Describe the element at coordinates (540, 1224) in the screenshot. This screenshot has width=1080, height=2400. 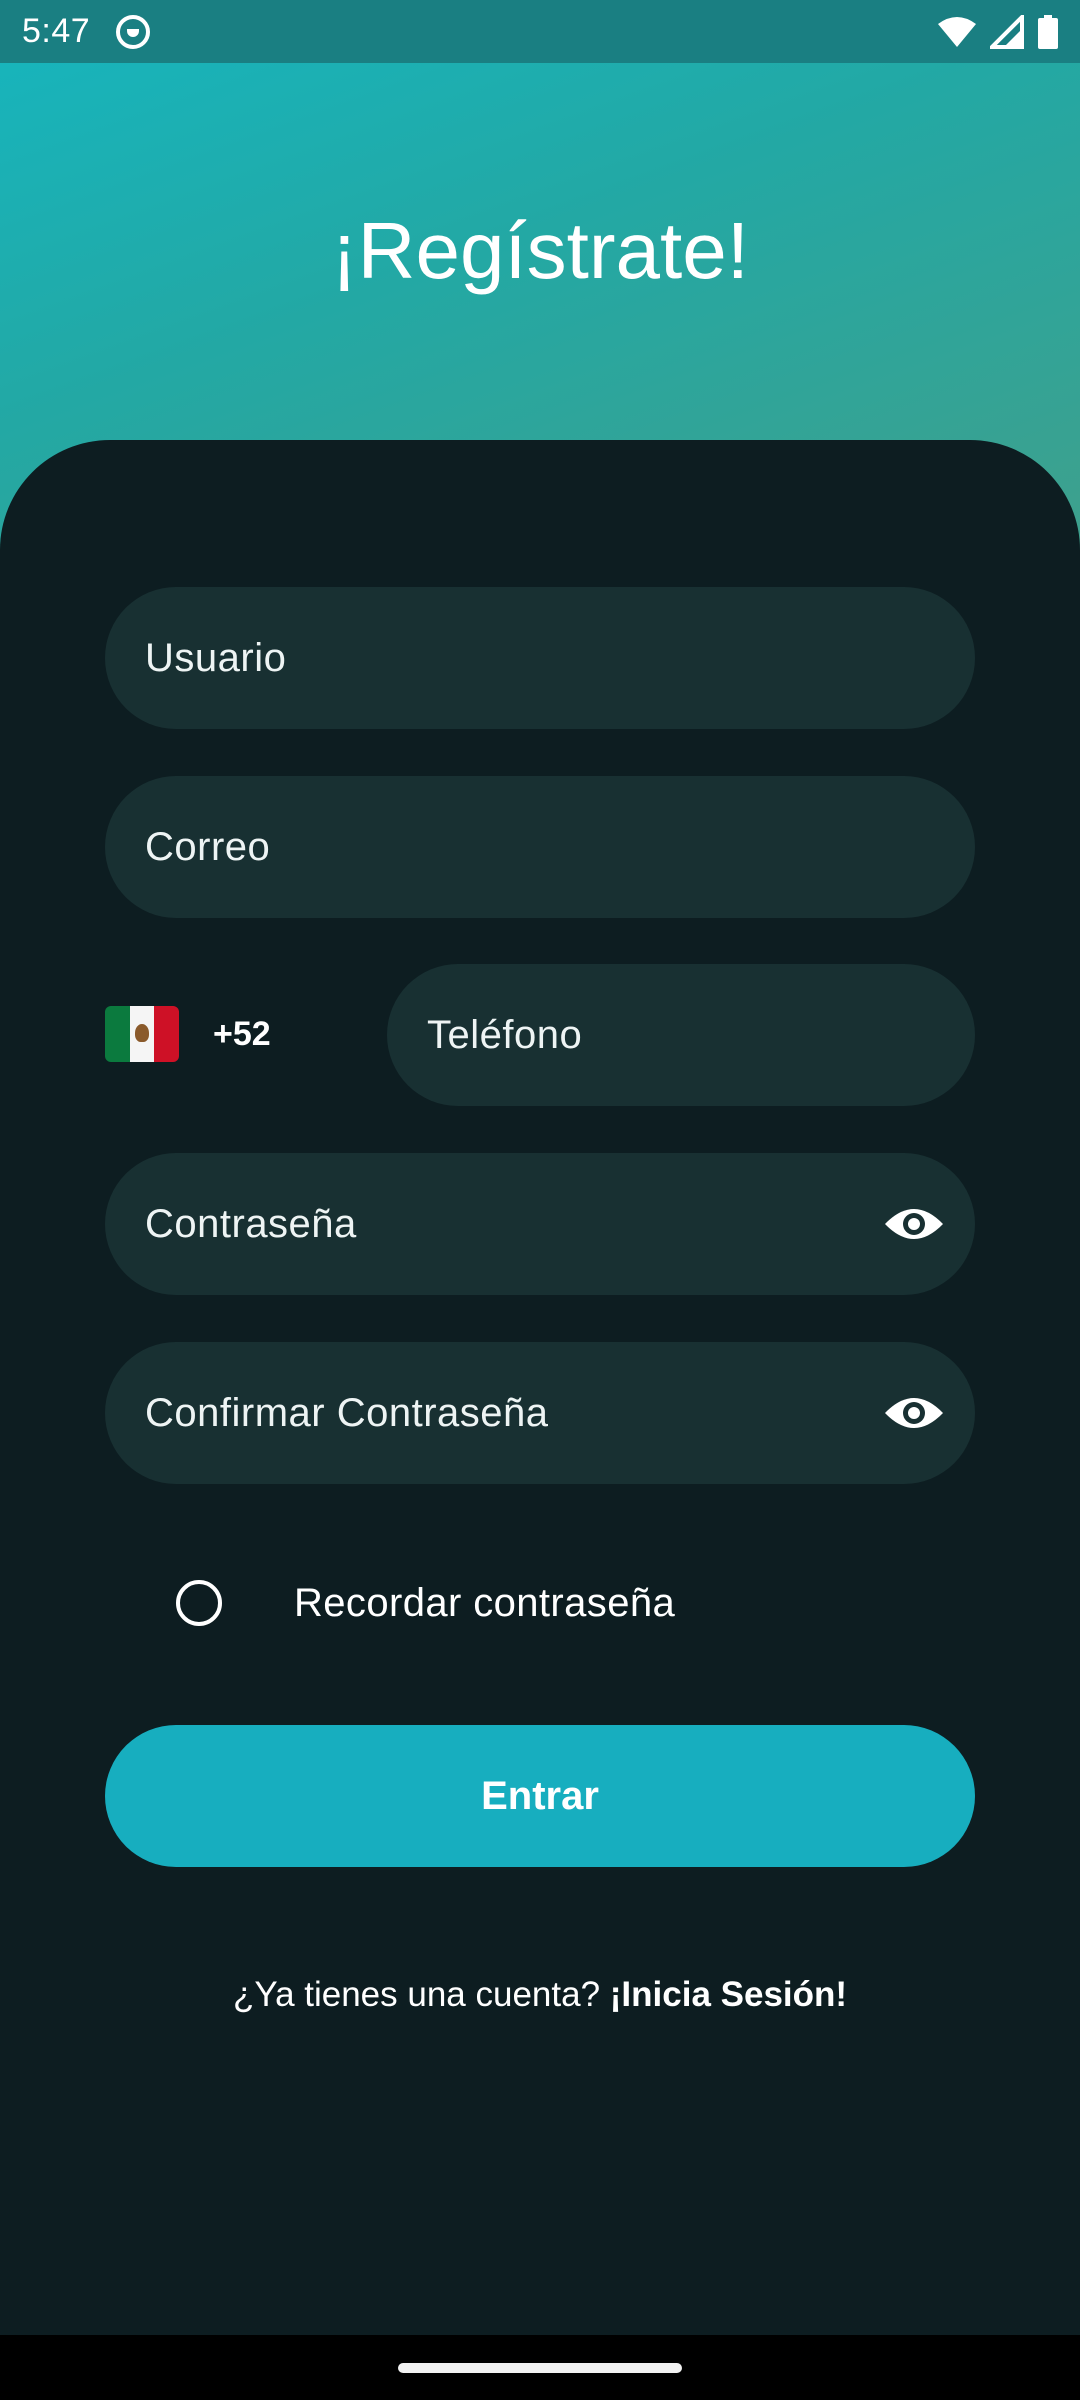
I see `password-field: Contraseña` at that location.